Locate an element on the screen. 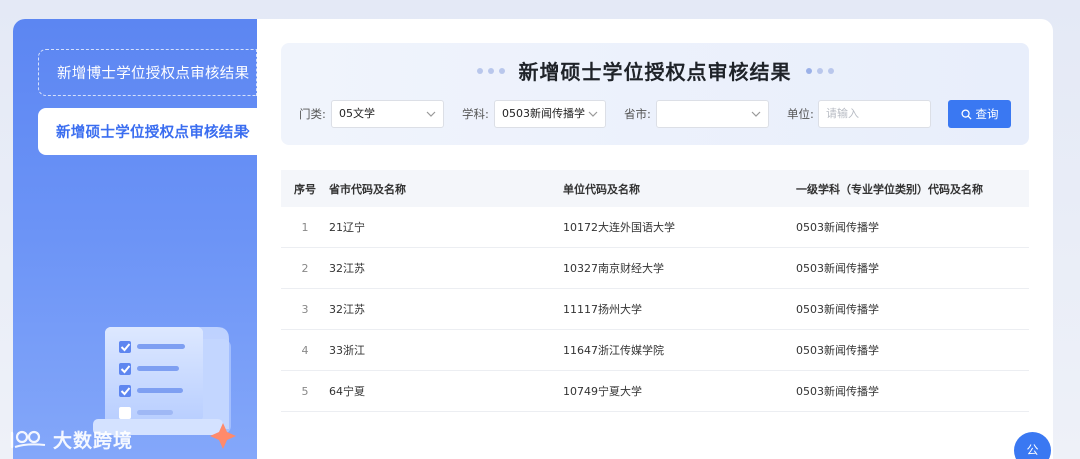  cell-index: 3 is located at coordinates (305, 309).